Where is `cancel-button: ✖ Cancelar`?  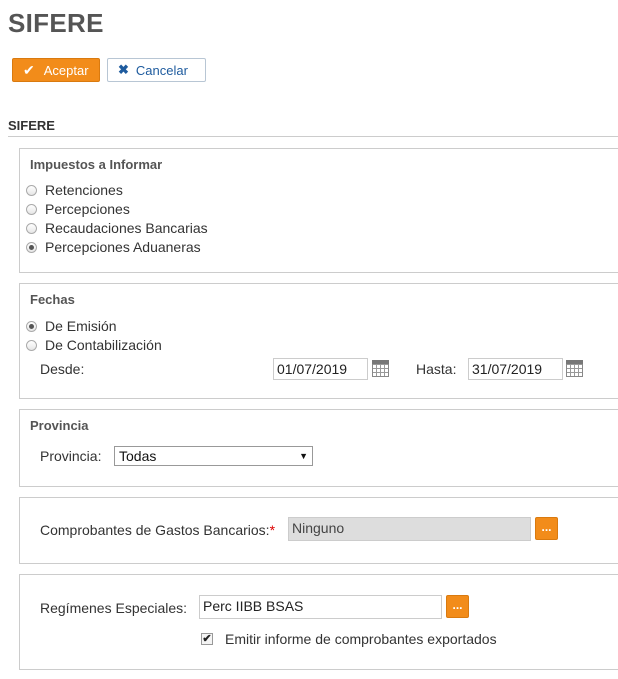
cancel-button: ✖ Cancelar is located at coordinates (156, 70).